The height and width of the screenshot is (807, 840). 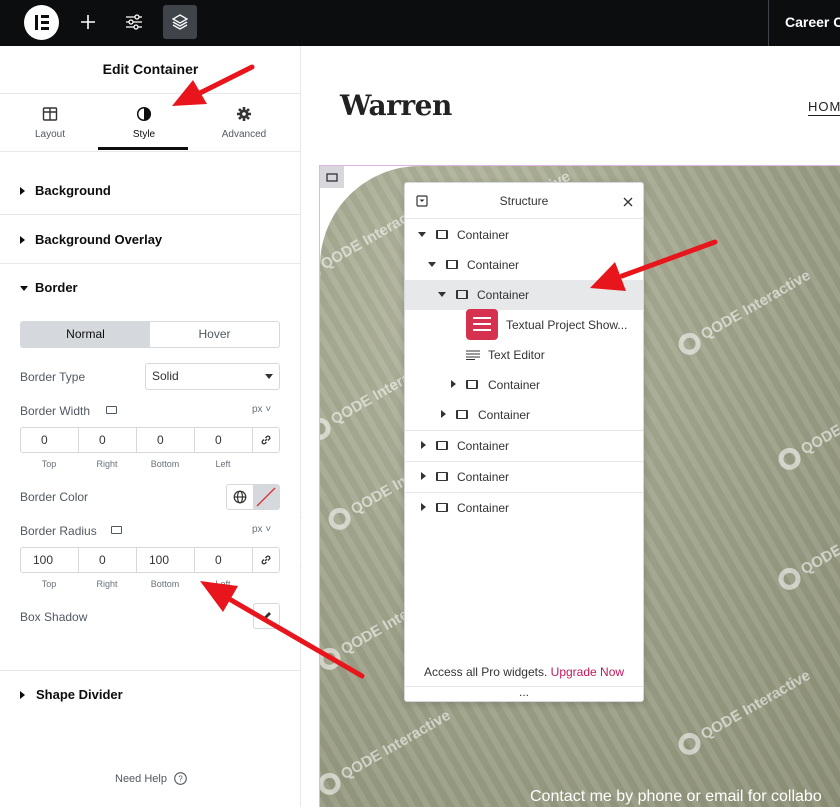 I want to click on style-icon, so click(x=144, y=114).